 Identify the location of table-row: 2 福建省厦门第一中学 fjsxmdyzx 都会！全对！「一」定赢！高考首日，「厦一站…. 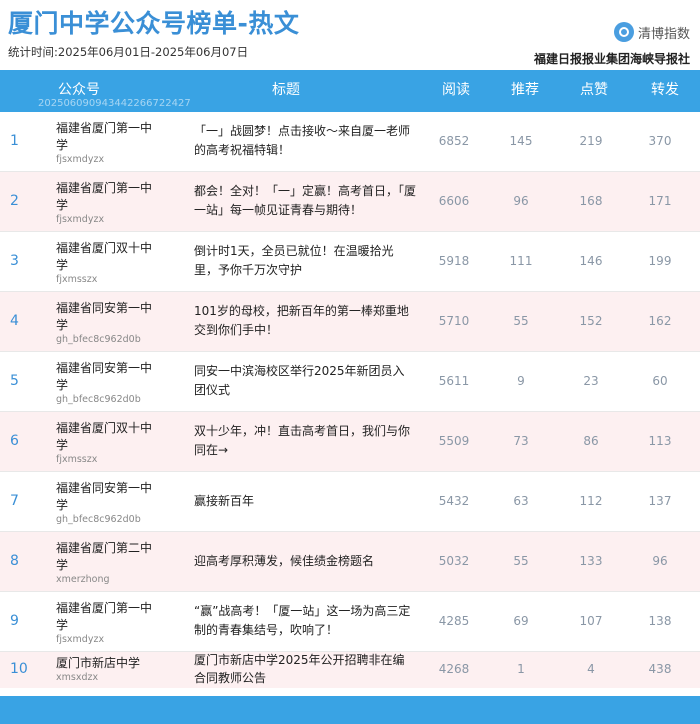
(350, 202).